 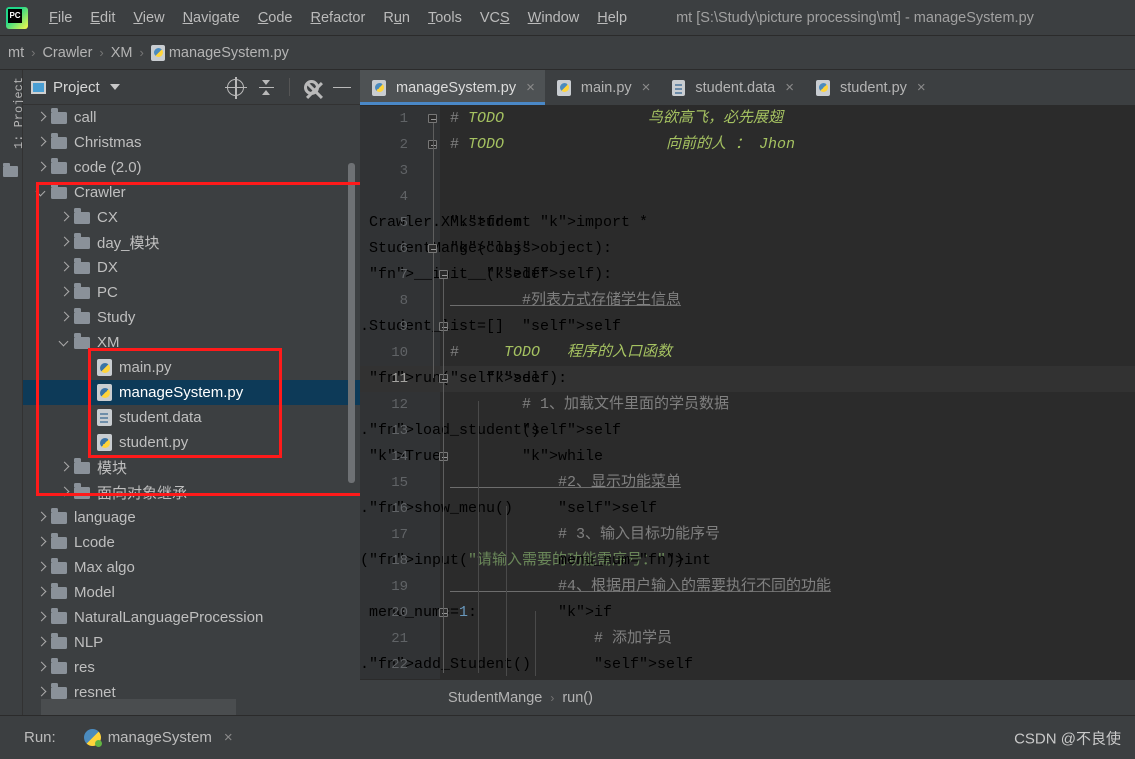 I want to click on tree-row-: 面向对象继承, so click(x=191, y=492).